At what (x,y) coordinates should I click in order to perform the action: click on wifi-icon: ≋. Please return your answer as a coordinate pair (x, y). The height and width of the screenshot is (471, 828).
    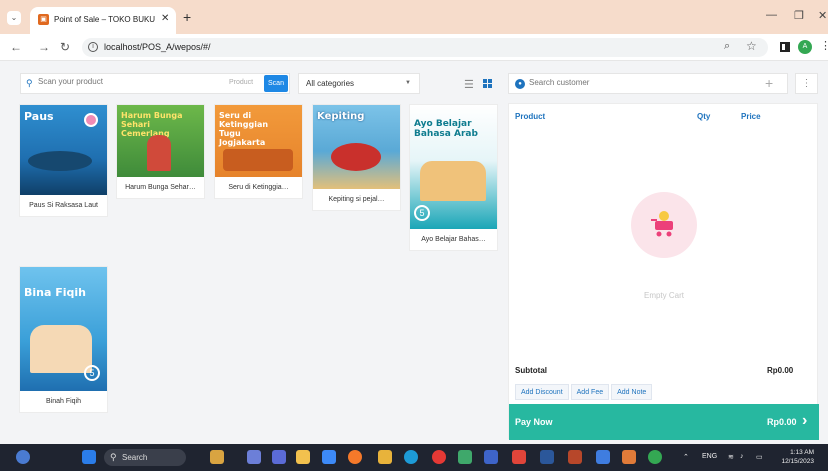
    Looking at the image, I should click on (731, 457).